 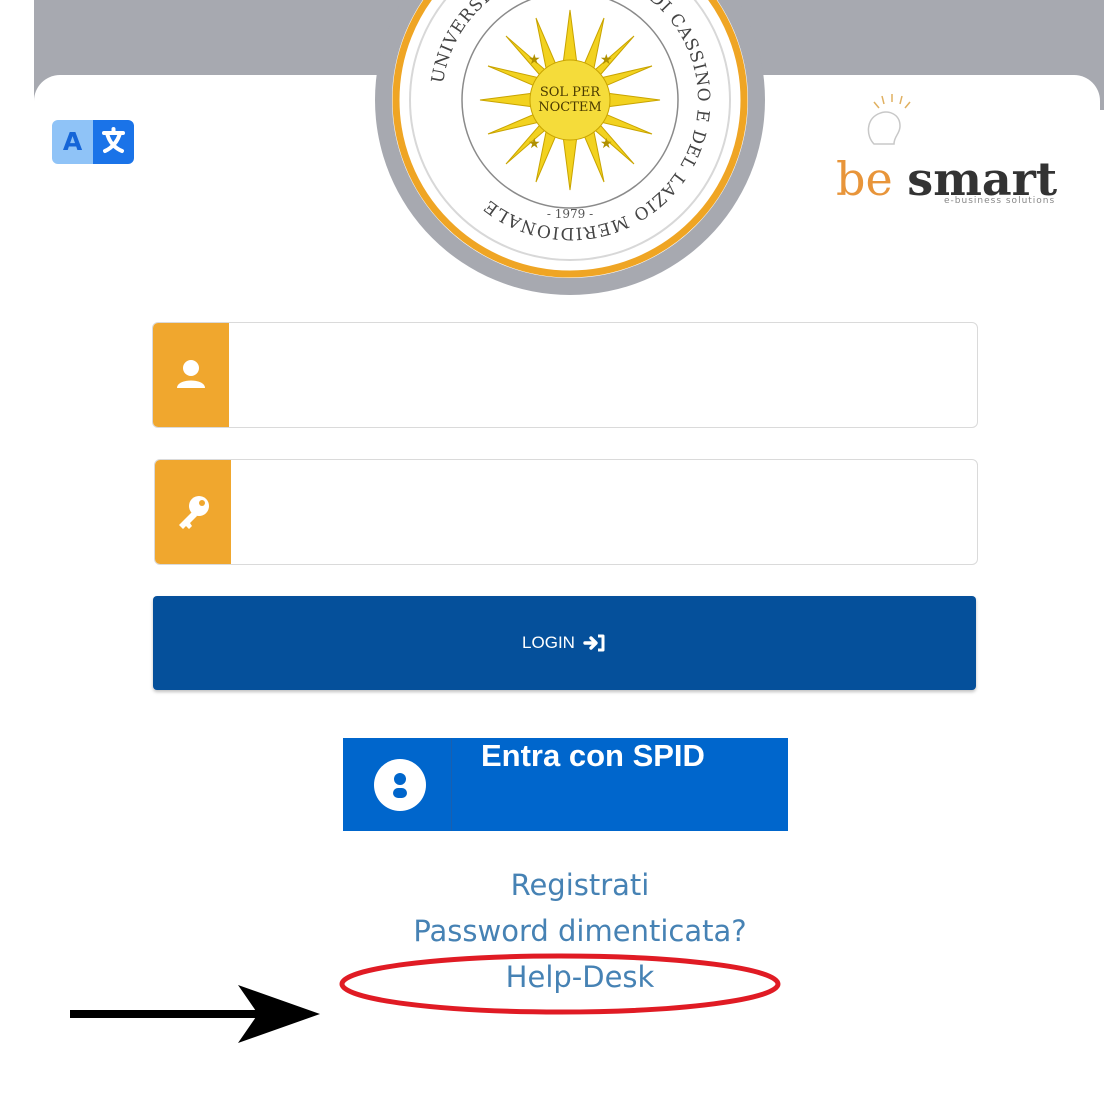 What do you see at coordinates (560, 984) in the screenshot?
I see `annotation-circle` at bounding box center [560, 984].